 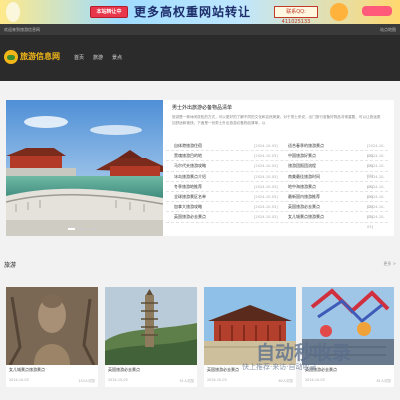 I want to click on article-link: 自体港旅游住宿, so click(x=214, y=146).